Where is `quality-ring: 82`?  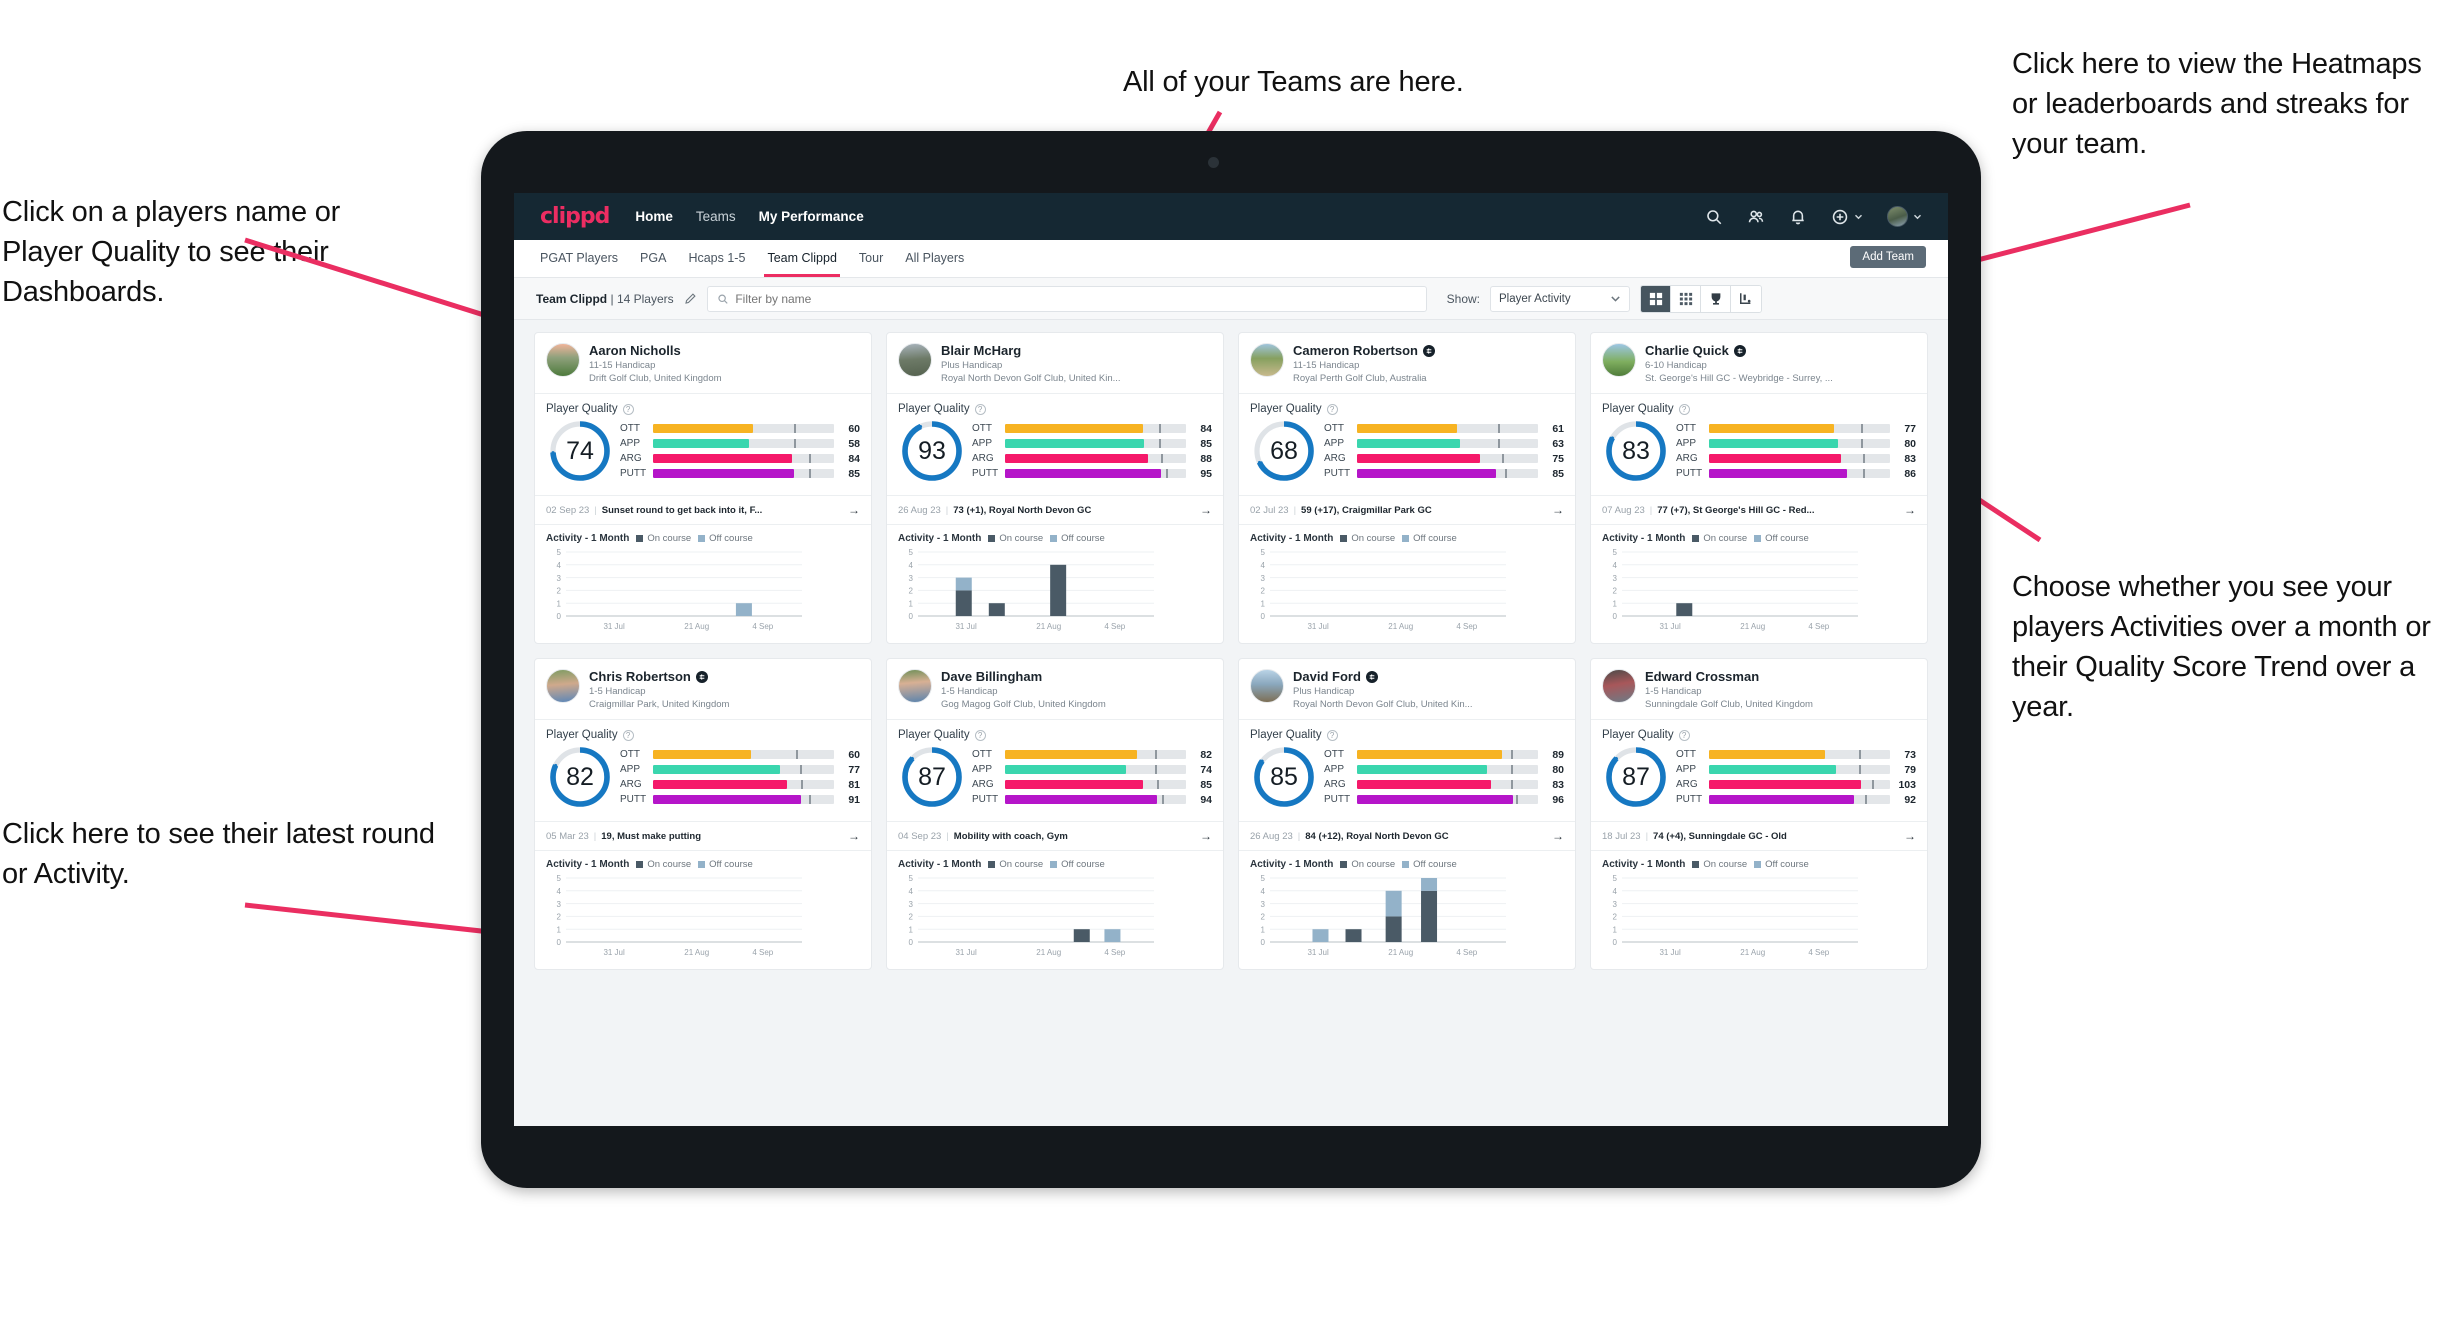 quality-ring: 82 is located at coordinates (580, 777).